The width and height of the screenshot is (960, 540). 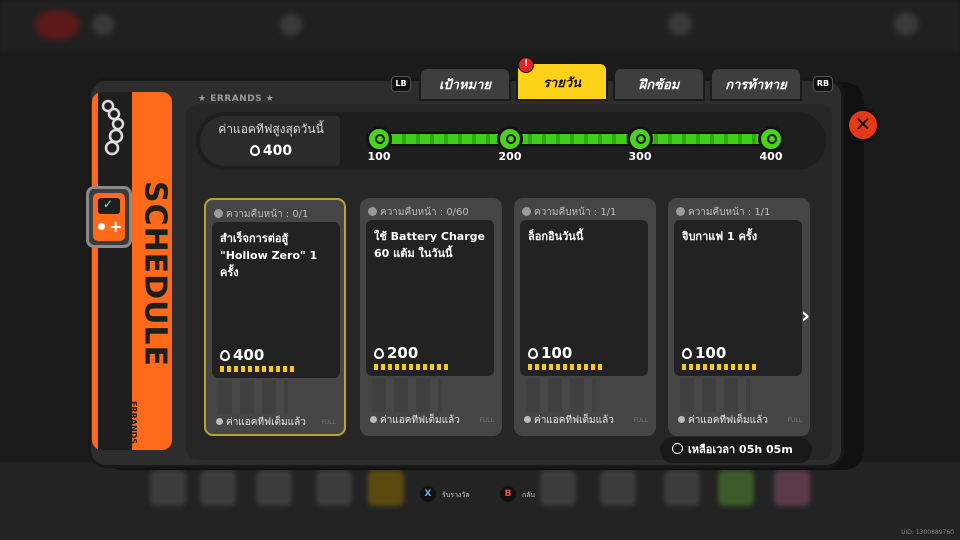 I want to click on milestone-label: 100, so click(x=379, y=156).